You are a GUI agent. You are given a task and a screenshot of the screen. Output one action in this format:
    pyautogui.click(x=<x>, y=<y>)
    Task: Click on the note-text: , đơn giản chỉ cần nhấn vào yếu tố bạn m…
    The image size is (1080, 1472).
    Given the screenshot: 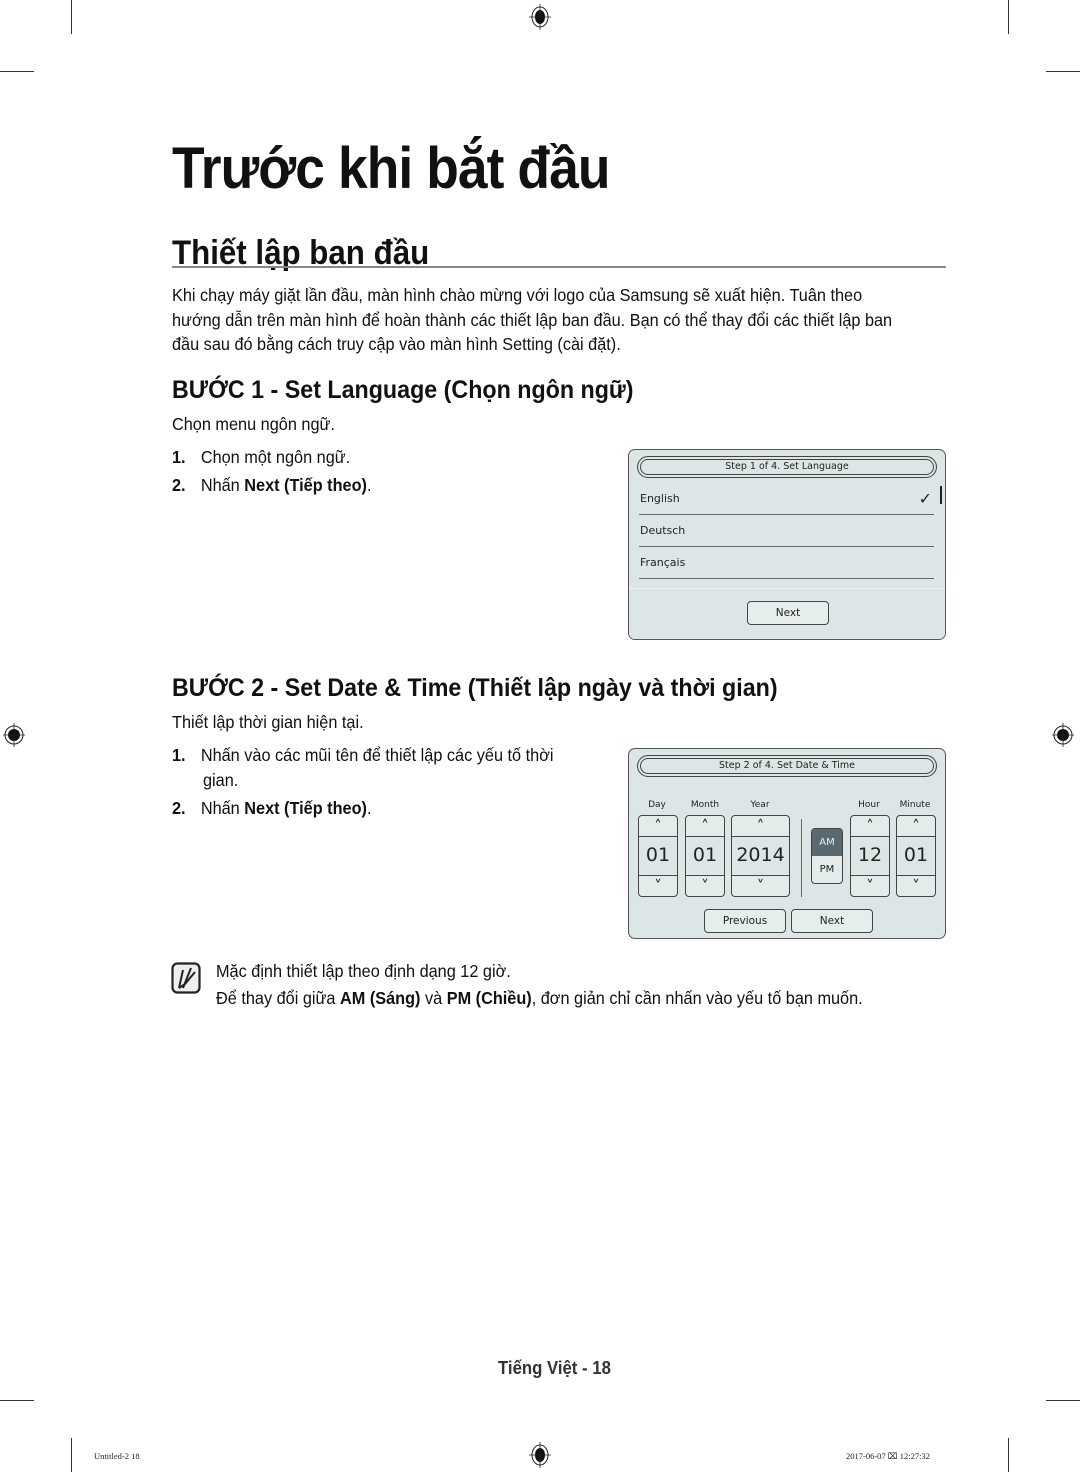 What is the action you would take?
    pyautogui.click(x=697, y=998)
    